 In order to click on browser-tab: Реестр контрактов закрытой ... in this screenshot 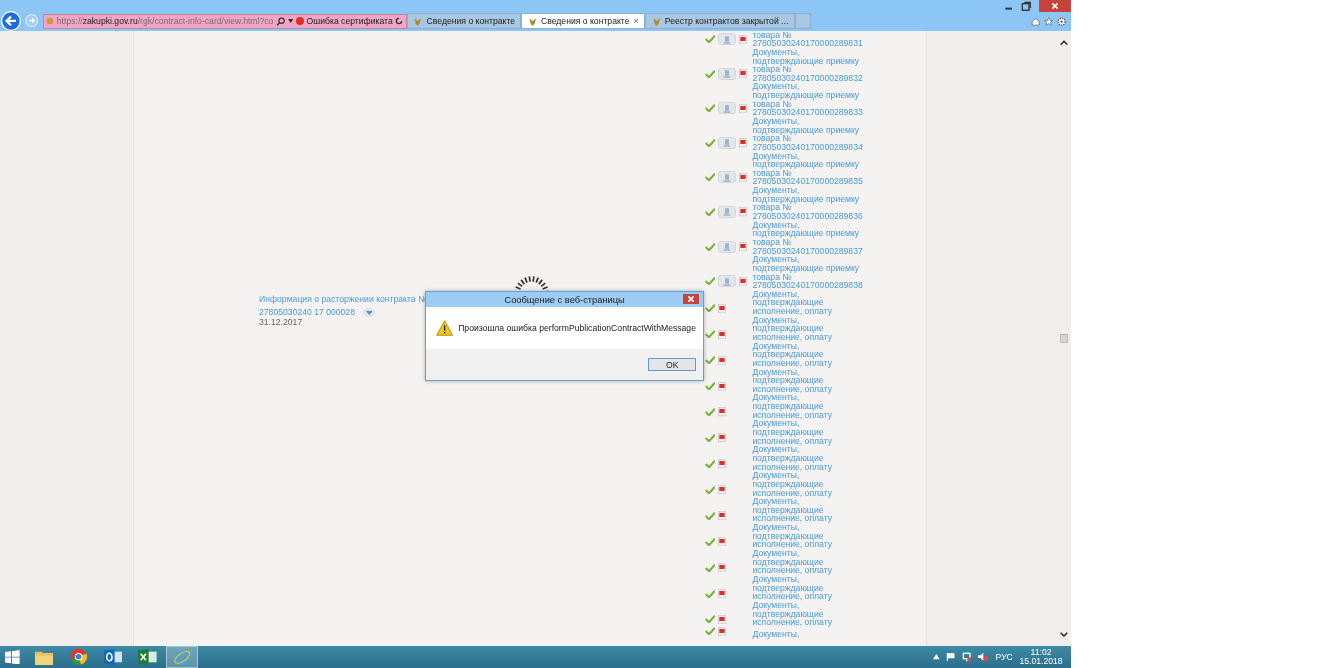, I will do `click(720, 21)`.